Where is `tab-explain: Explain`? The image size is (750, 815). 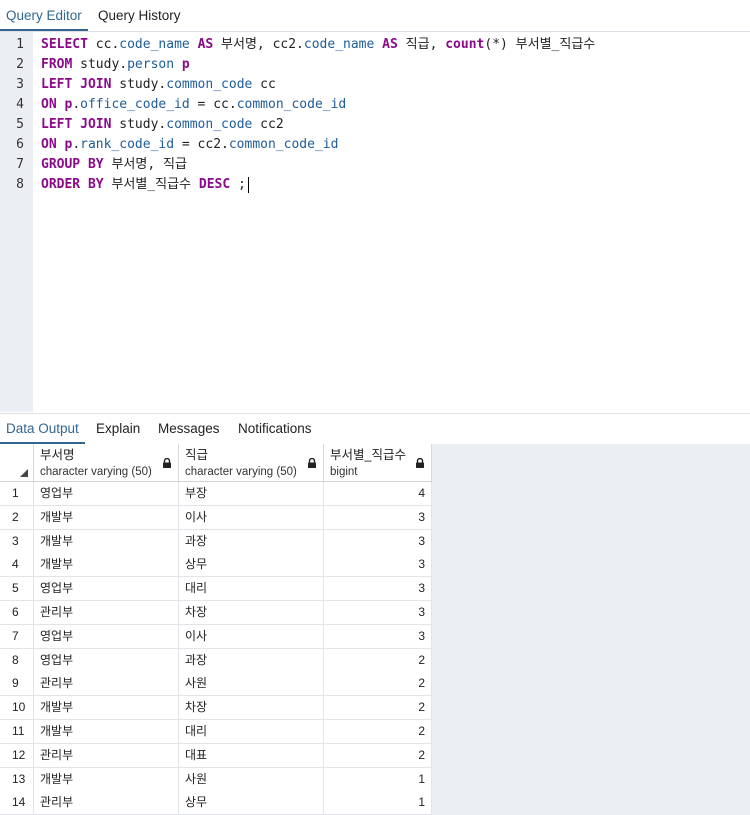
tab-explain: Explain is located at coordinates (118, 429).